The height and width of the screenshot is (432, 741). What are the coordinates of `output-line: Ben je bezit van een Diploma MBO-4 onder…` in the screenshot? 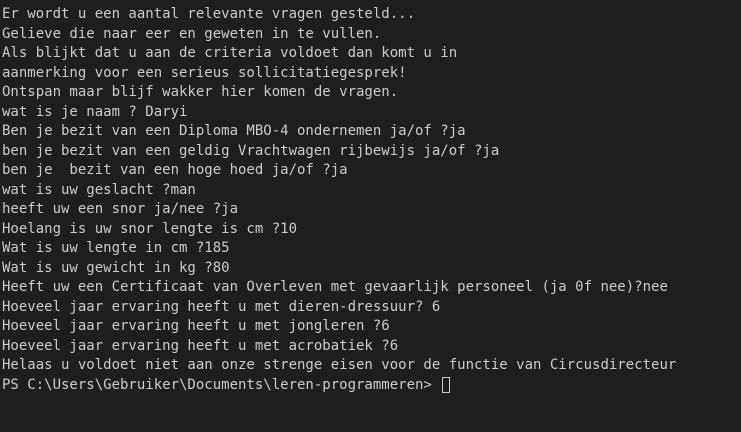 It's located at (234, 131).